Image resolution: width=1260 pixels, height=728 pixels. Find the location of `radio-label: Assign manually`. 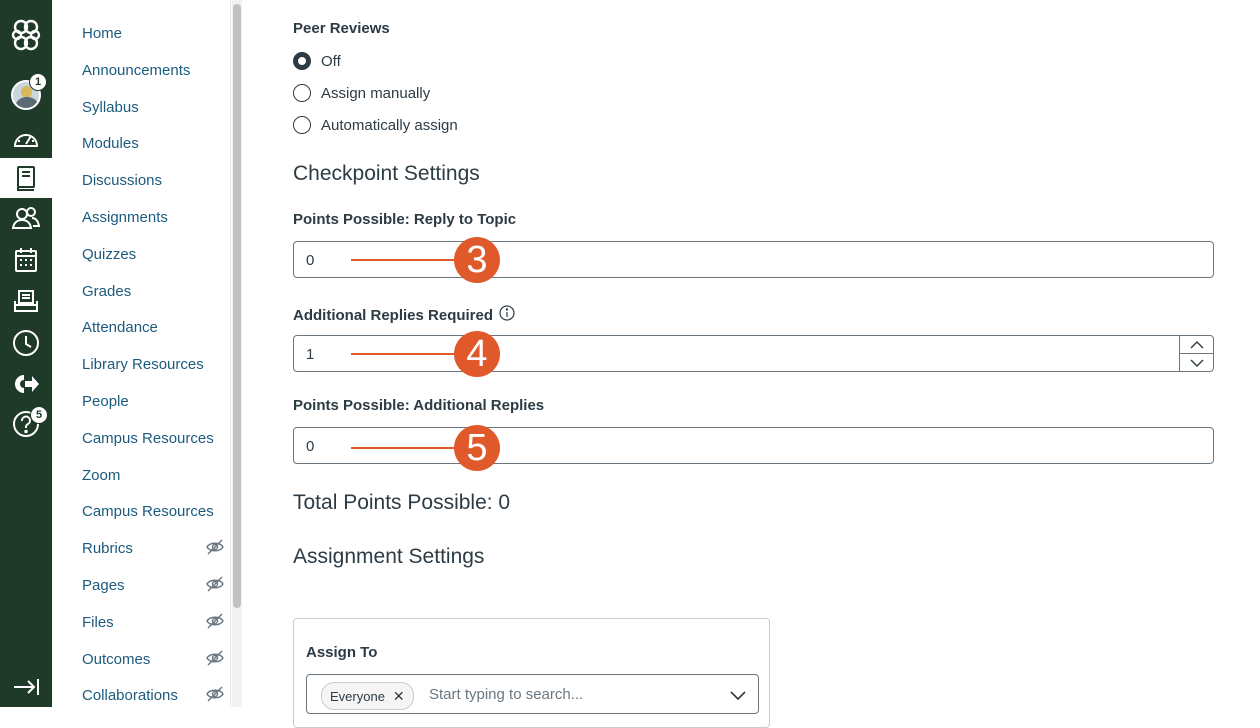

radio-label: Assign manually is located at coordinates (376, 93).